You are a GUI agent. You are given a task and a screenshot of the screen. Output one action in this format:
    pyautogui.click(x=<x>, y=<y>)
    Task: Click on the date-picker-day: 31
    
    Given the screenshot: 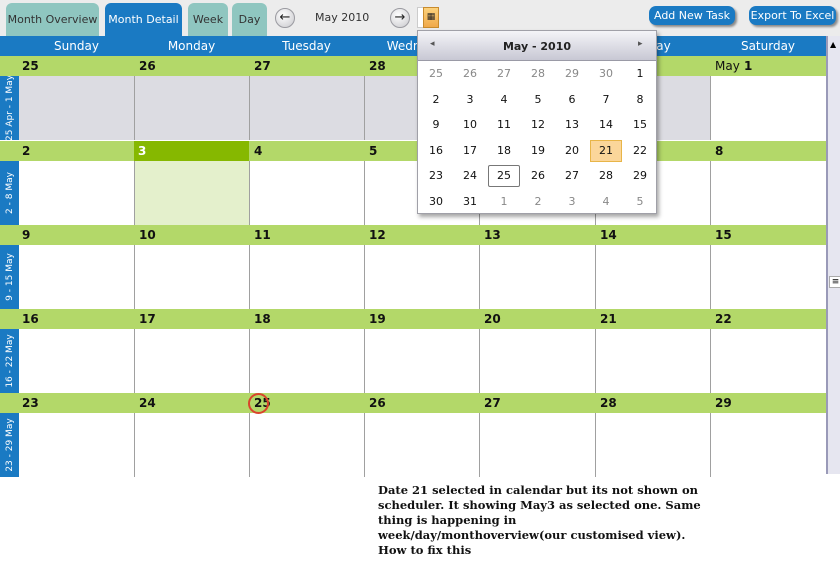 What is the action you would take?
    pyautogui.click(x=470, y=202)
    